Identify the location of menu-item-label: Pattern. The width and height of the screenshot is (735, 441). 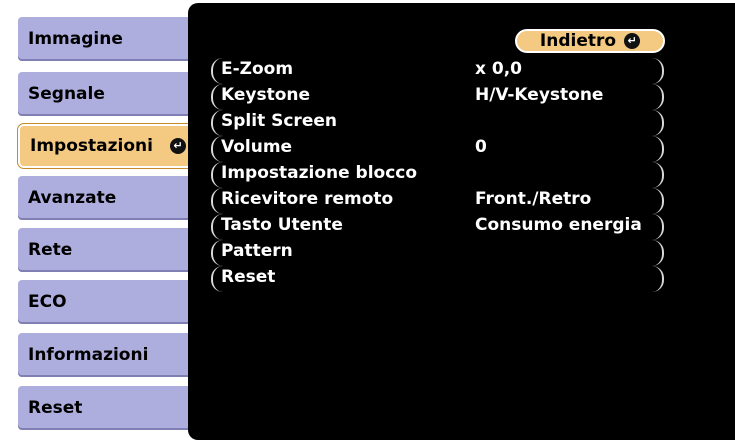
(257, 251).